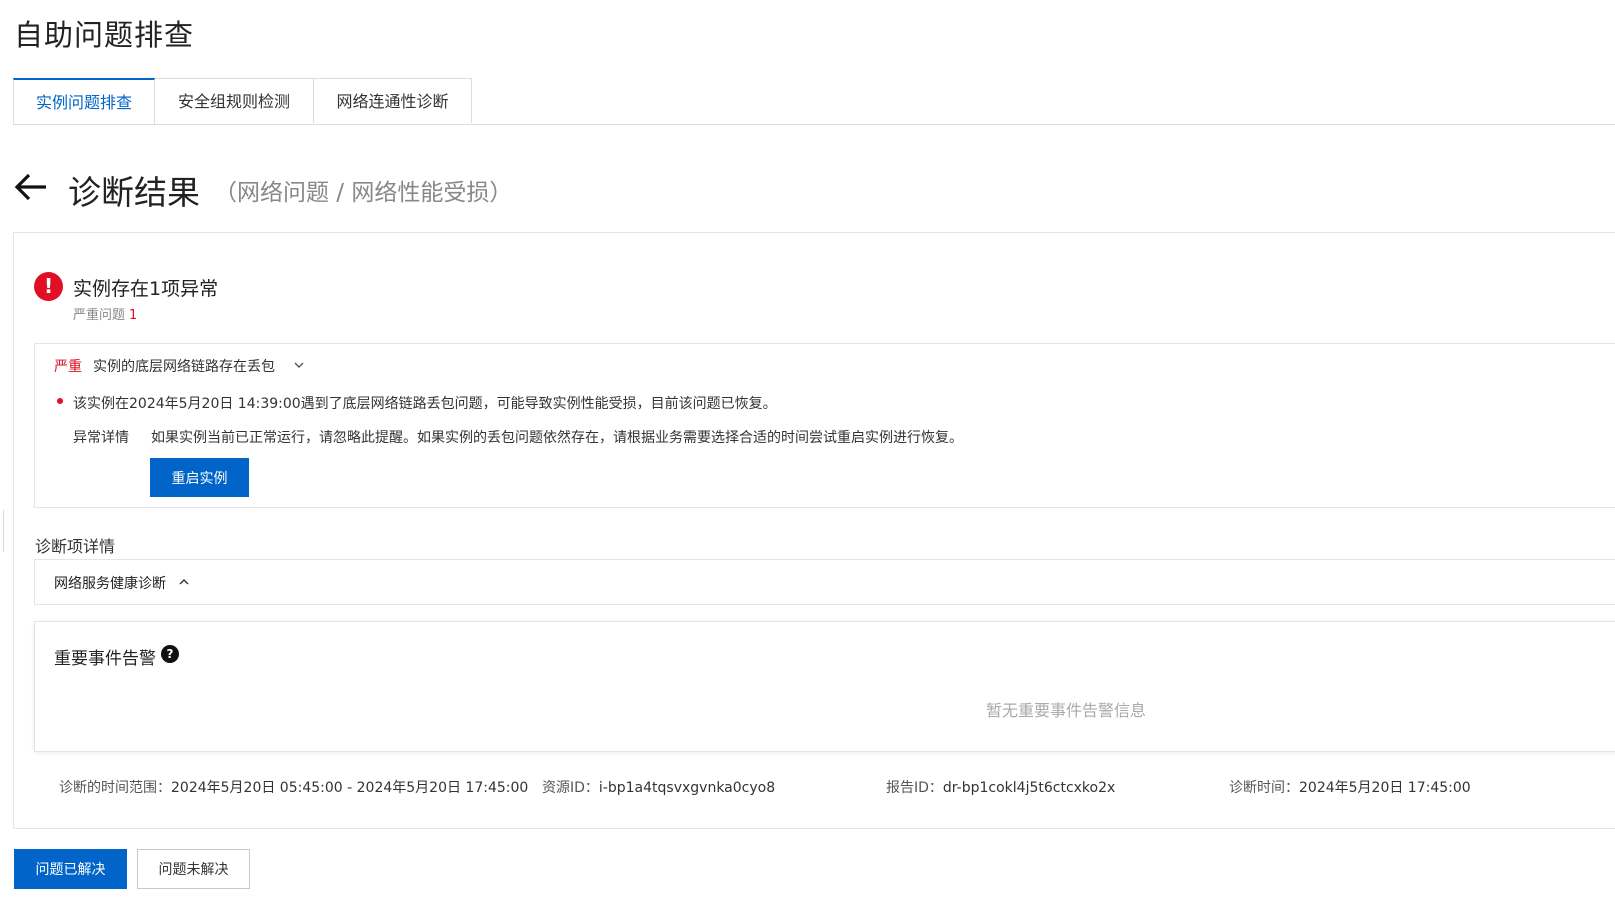  Describe the element at coordinates (824, 582) in the screenshot. I see `diagnosis-item-row` at that location.